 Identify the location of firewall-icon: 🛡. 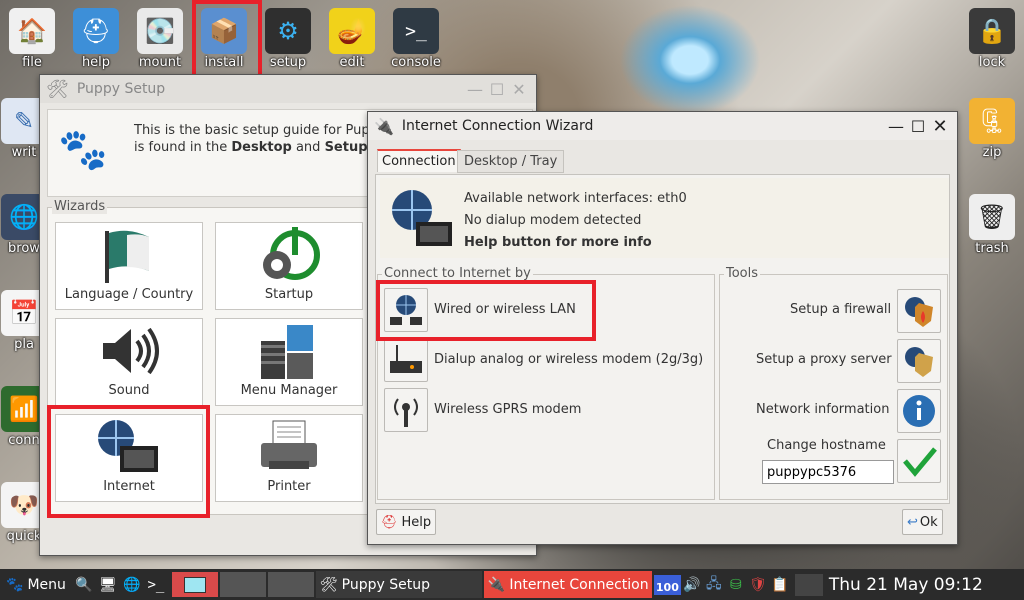
(758, 585).